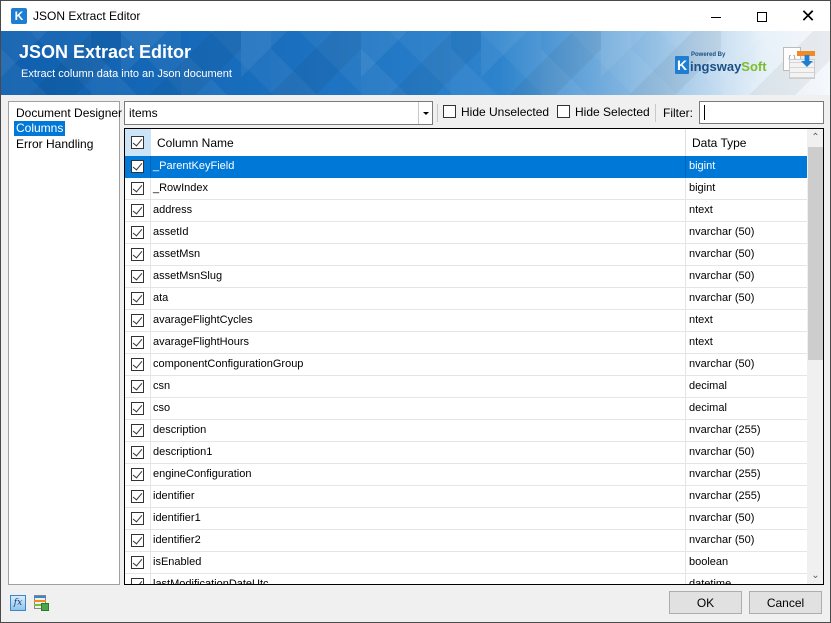 The width and height of the screenshot is (831, 623). What do you see at coordinates (808, 16) in the screenshot?
I see `close-button: ✕` at bounding box center [808, 16].